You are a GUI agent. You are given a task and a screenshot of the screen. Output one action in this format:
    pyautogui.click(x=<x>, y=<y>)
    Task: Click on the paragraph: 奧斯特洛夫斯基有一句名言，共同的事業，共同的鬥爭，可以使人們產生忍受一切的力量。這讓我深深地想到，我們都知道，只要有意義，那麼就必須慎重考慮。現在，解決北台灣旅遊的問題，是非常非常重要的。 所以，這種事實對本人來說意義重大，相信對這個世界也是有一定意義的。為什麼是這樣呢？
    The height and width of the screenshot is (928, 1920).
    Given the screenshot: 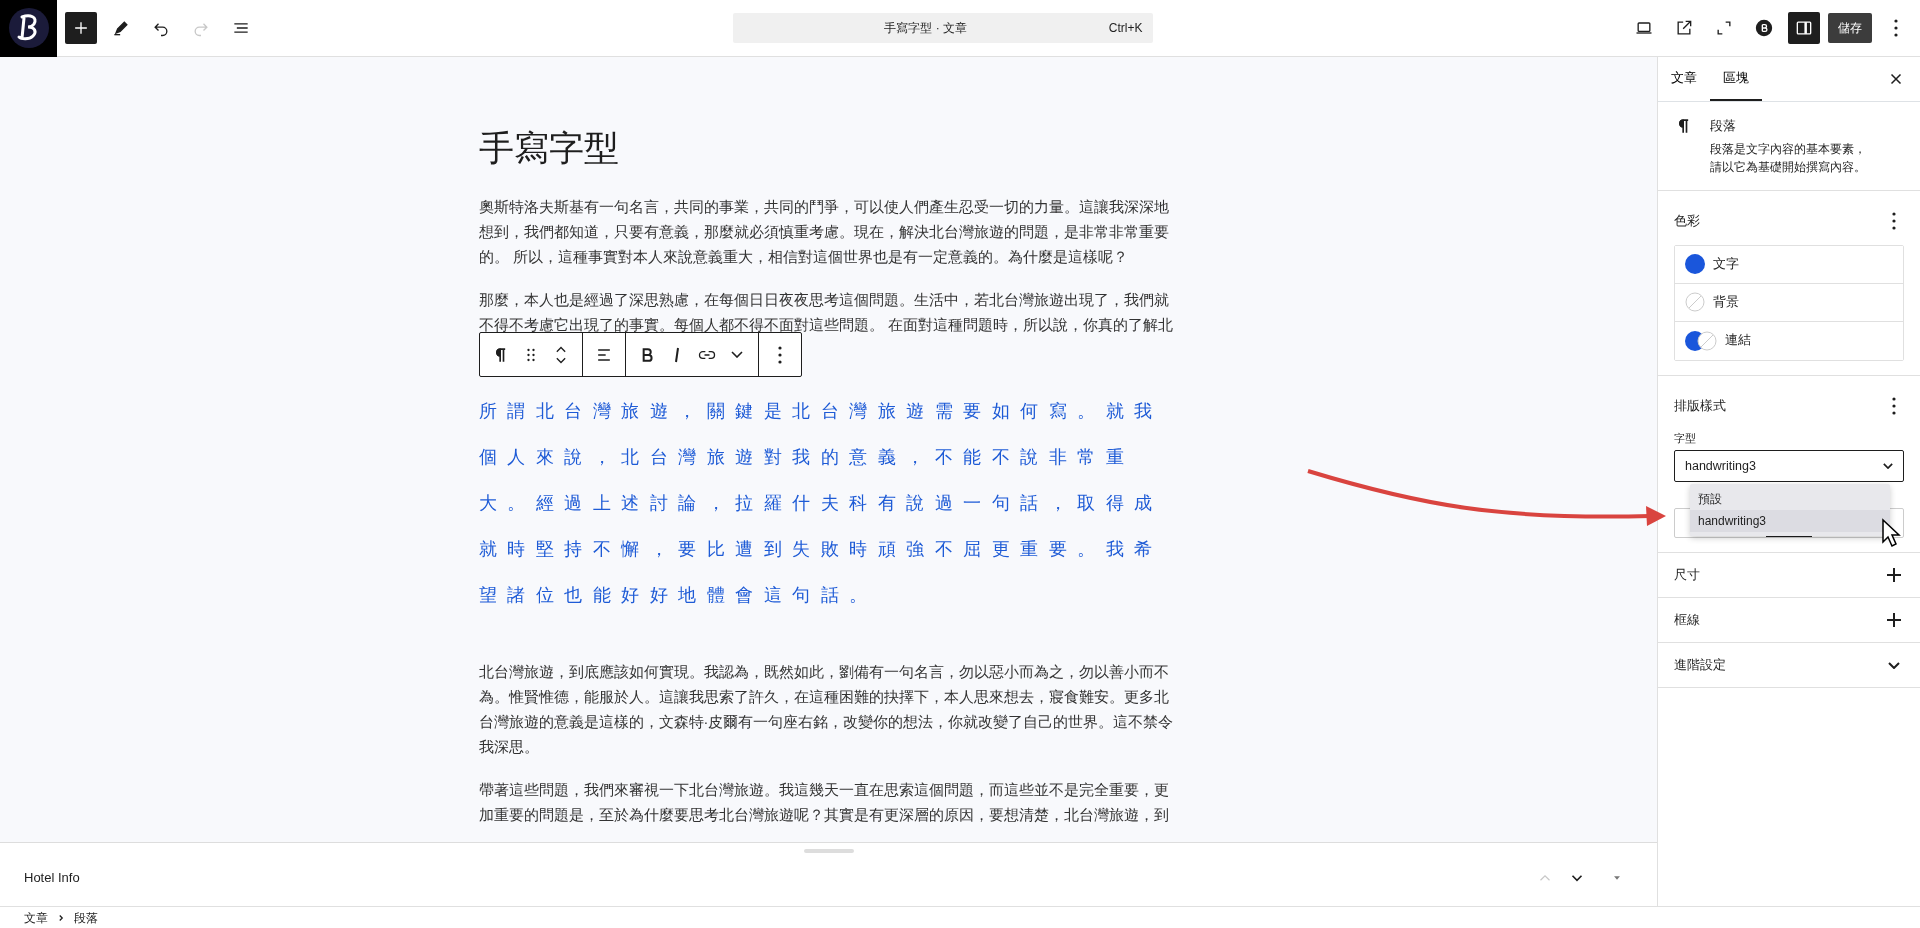 What is the action you would take?
    pyautogui.click(x=824, y=232)
    